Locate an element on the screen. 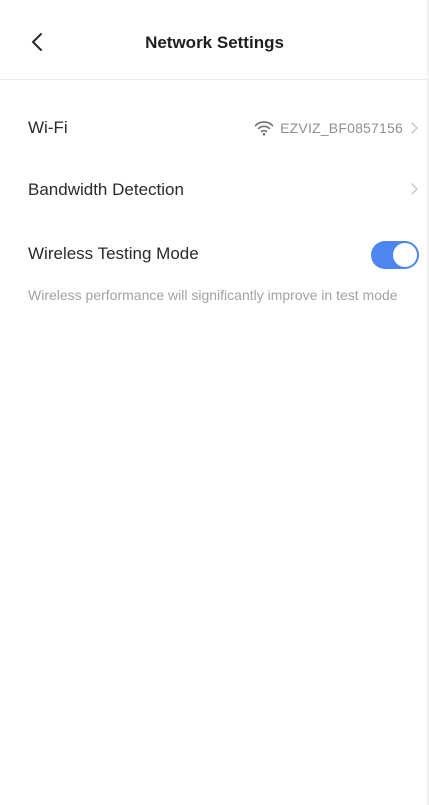 The image size is (429, 805). wifi-label: Wi-Fi is located at coordinates (48, 127).